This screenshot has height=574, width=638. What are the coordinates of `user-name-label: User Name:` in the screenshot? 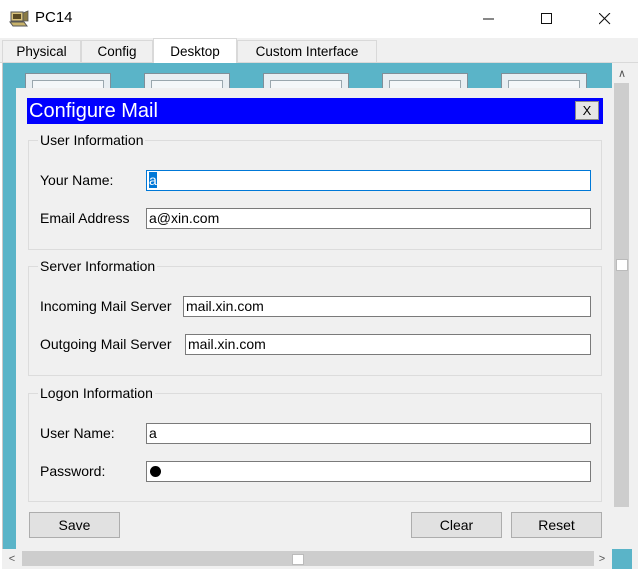 It's located at (77, 433).